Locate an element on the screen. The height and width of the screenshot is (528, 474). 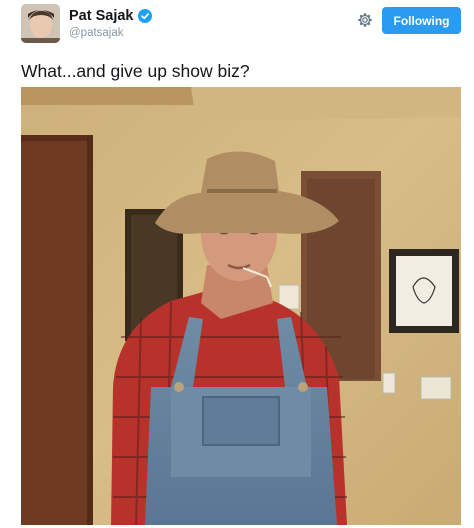
avatar is located at coordinates (40, 23).